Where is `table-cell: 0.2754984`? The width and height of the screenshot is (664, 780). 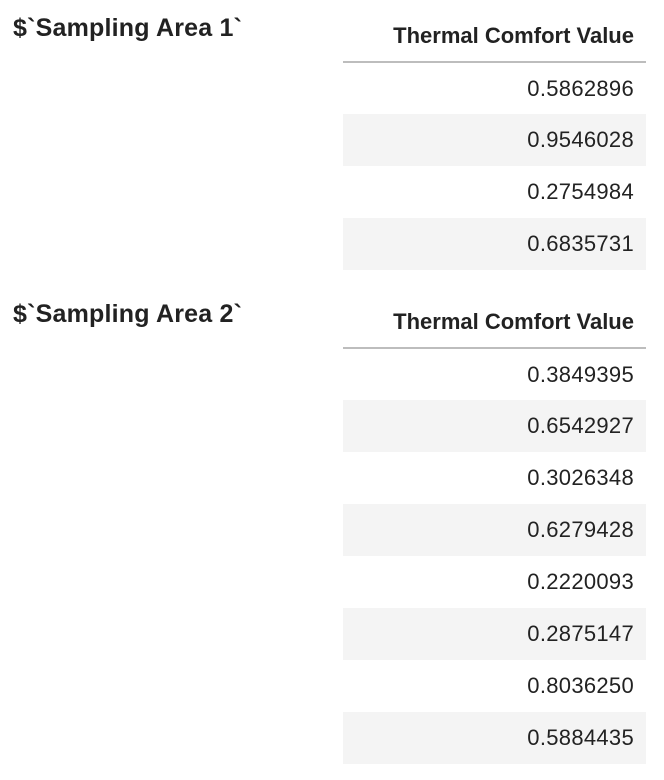 table-cell: 0.2754984 is located at coordinates (580, 191).